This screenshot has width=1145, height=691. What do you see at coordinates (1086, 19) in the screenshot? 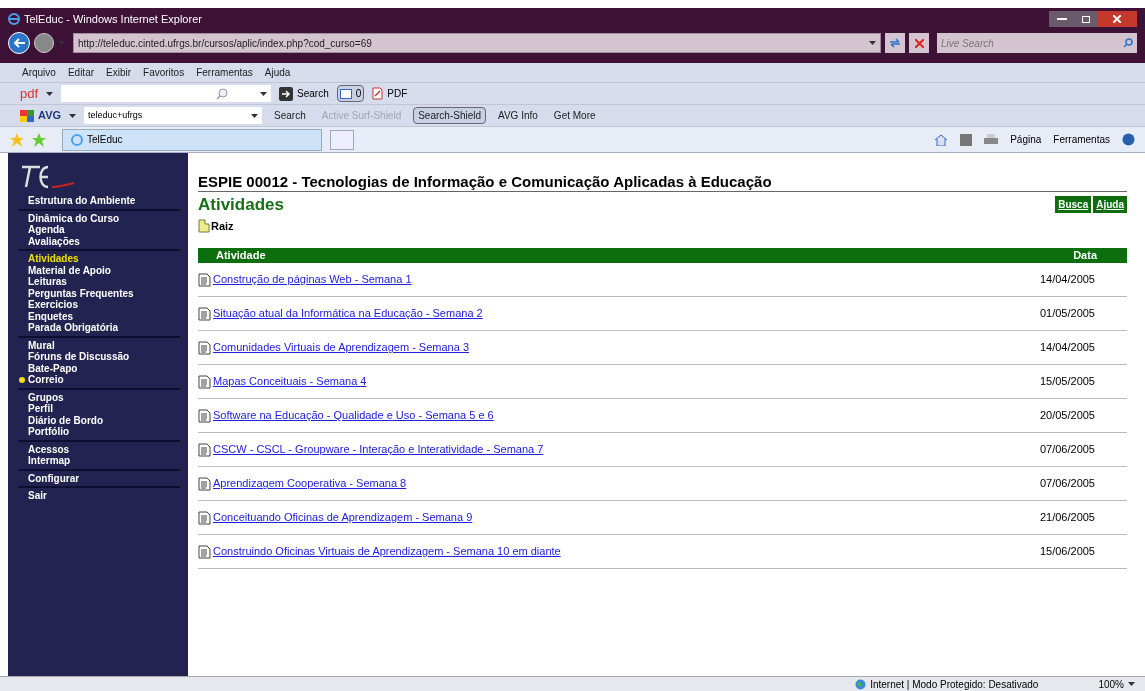
I see `maximize-button` at bounding box center [1086, 19].